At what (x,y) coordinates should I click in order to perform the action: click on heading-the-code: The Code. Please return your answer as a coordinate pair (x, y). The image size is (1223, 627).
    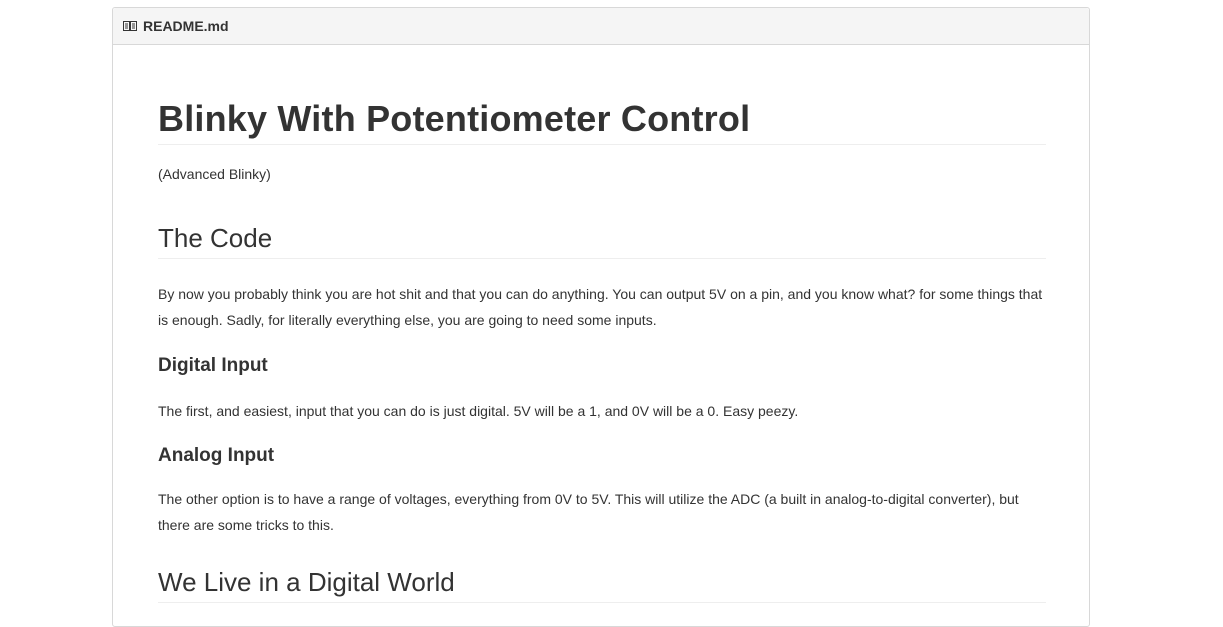
    Looking at the image, I should click on (215, 238).